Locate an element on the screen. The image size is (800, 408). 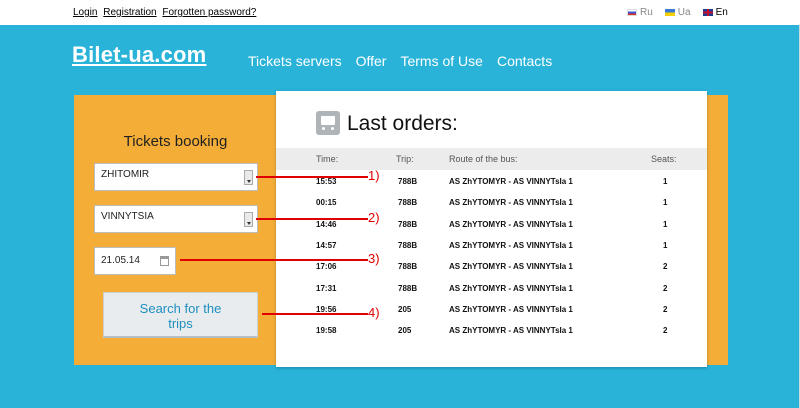
table-row: 19:58 205 AS ZhYTOMYR - AS VINNYTsIa 1 2 is located at coordinates (491, 330).